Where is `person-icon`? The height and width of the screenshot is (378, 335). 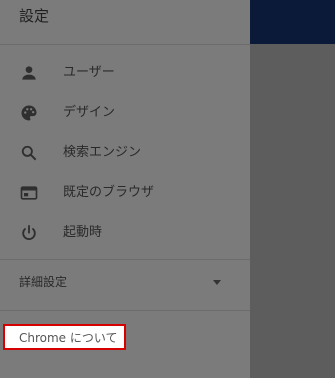
person-icon is located at coordinates (29, 73).